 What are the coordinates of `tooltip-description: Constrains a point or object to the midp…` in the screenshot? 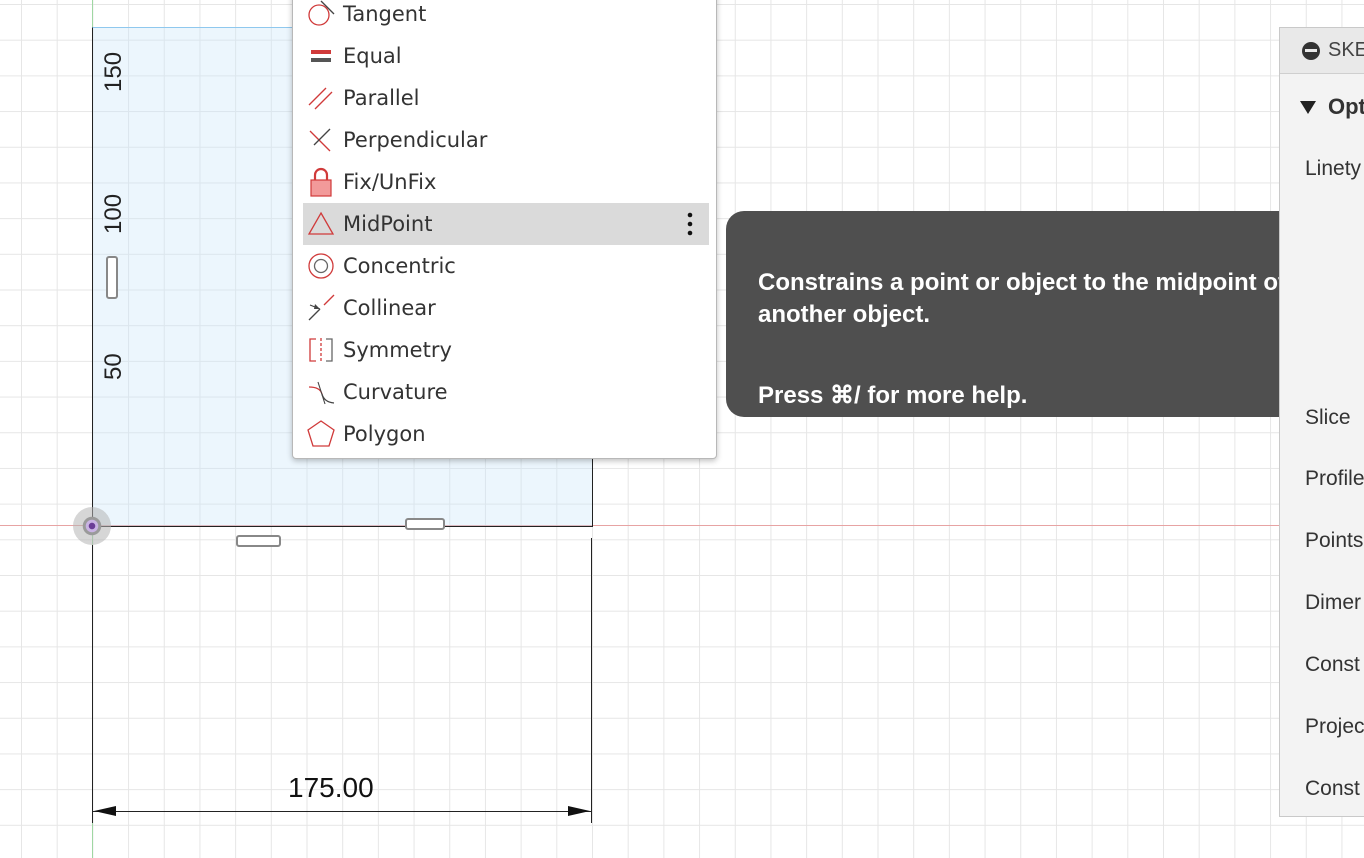 It's located at (1022, 298).